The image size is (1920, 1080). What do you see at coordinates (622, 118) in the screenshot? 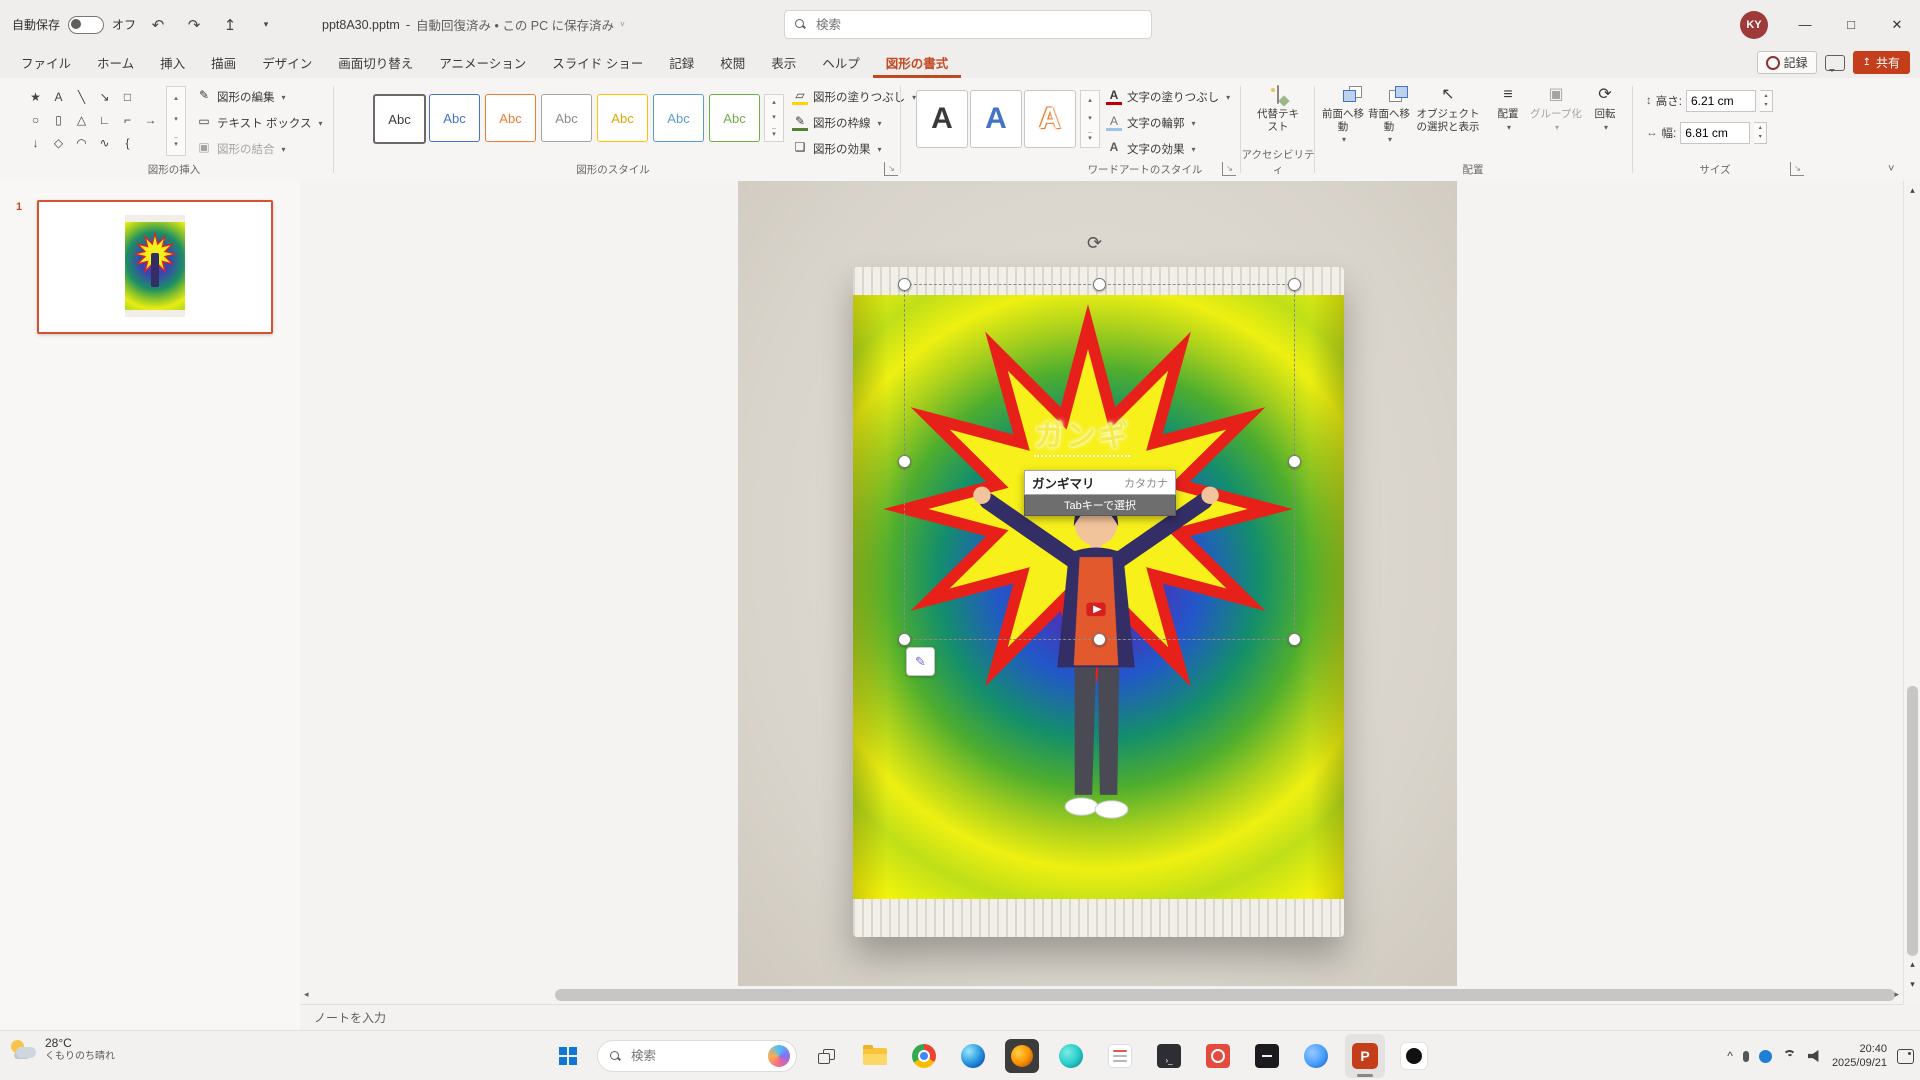
I see `shape-style-preset-5: Abc` at bounding box center [622, 118].